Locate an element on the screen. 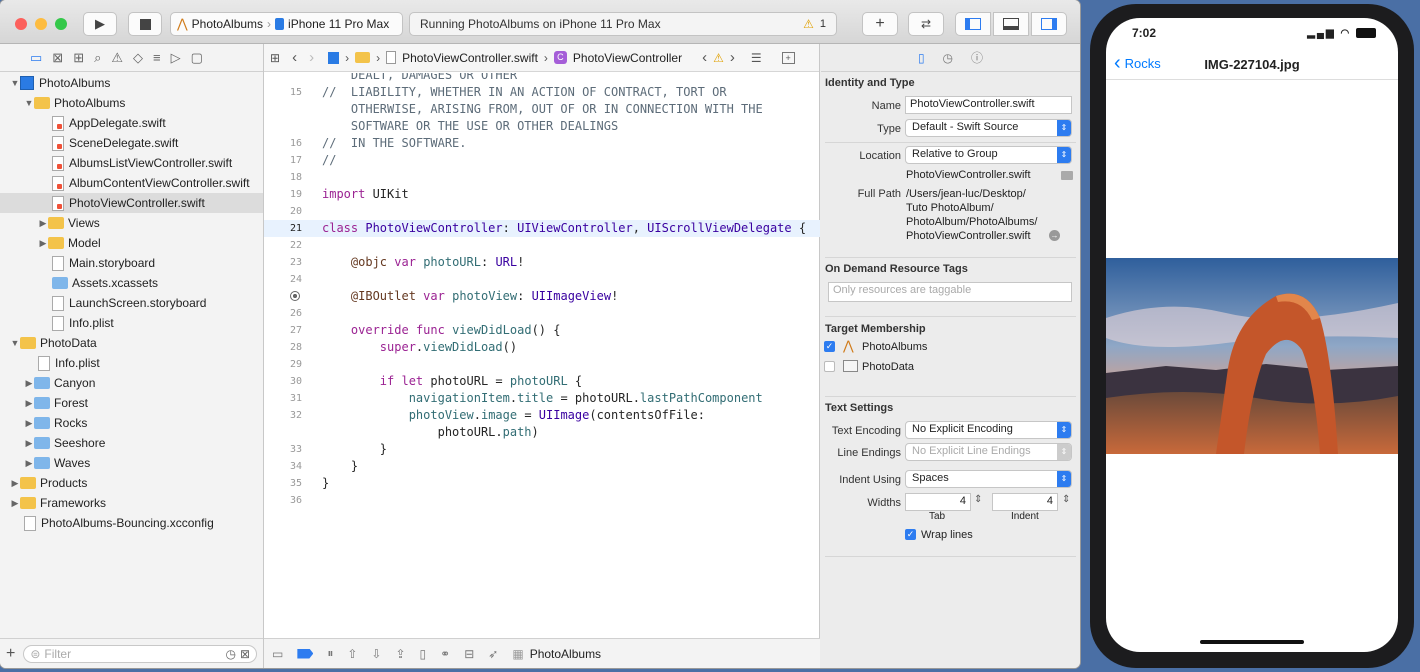  home-indicator is located at coordinates (1252, 642).